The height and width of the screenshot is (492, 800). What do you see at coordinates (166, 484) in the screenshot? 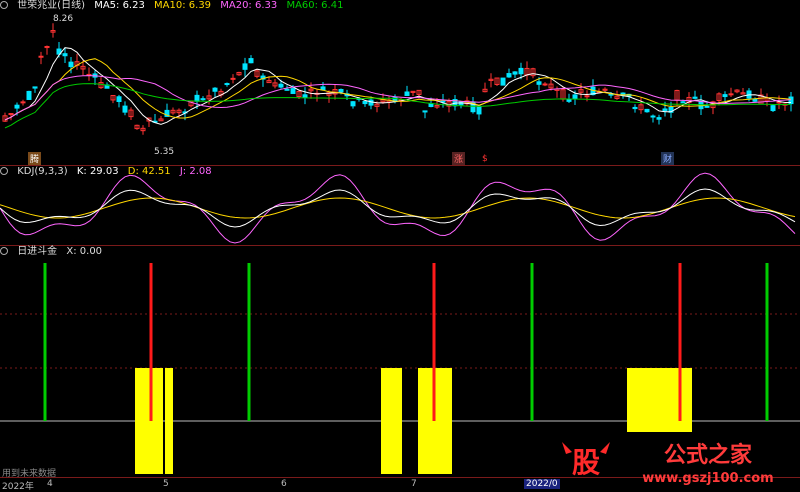
I see `x-tick-label: 5` at bounding box center [166, 484].